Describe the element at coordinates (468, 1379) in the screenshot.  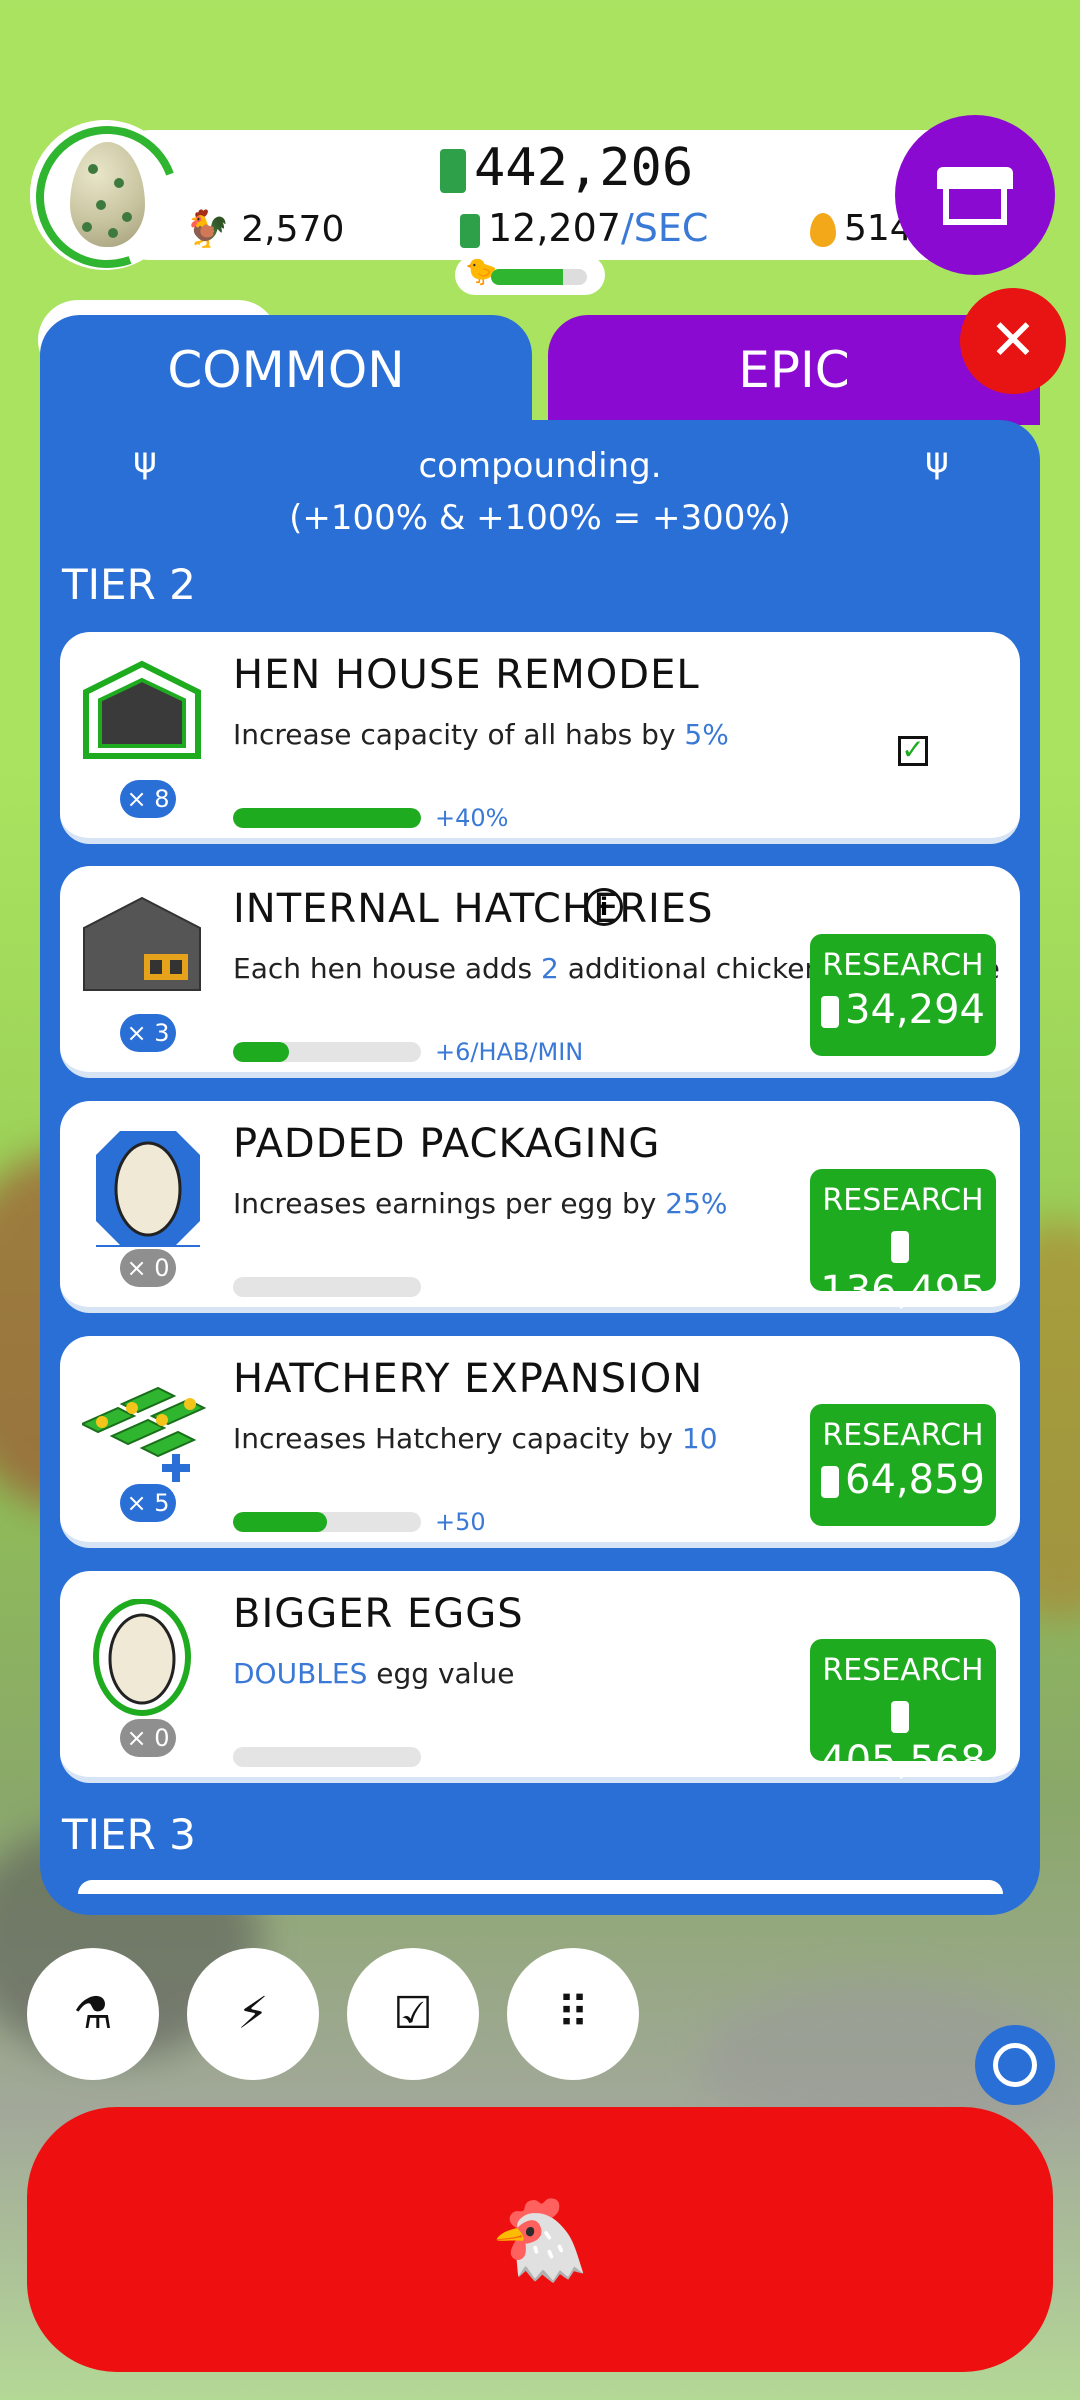
I see `research-title: HATCHERY EXPANSION` at that location.